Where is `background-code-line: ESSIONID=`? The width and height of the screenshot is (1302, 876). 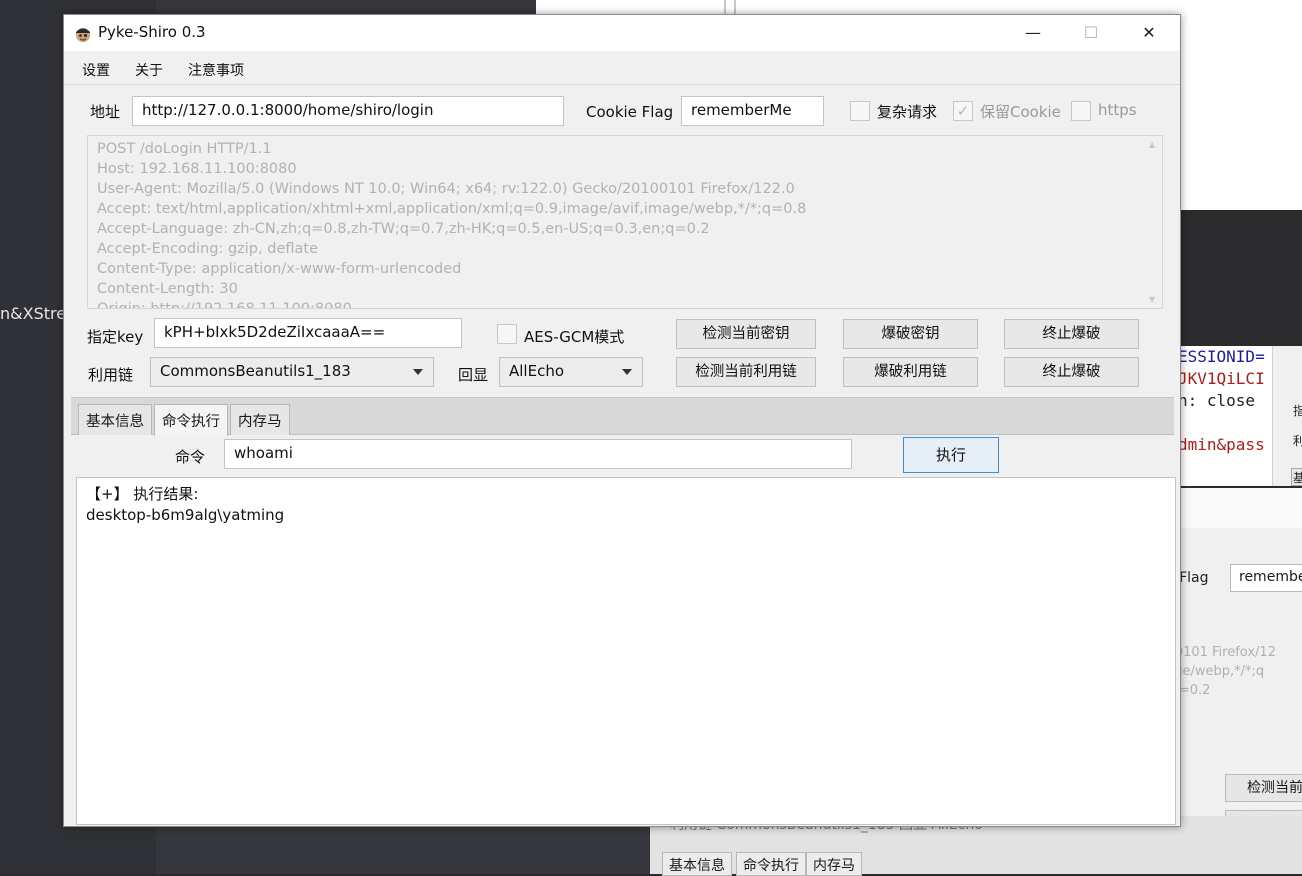 background-code-line: ESSIONID= is located at coordinates (1222, 356).